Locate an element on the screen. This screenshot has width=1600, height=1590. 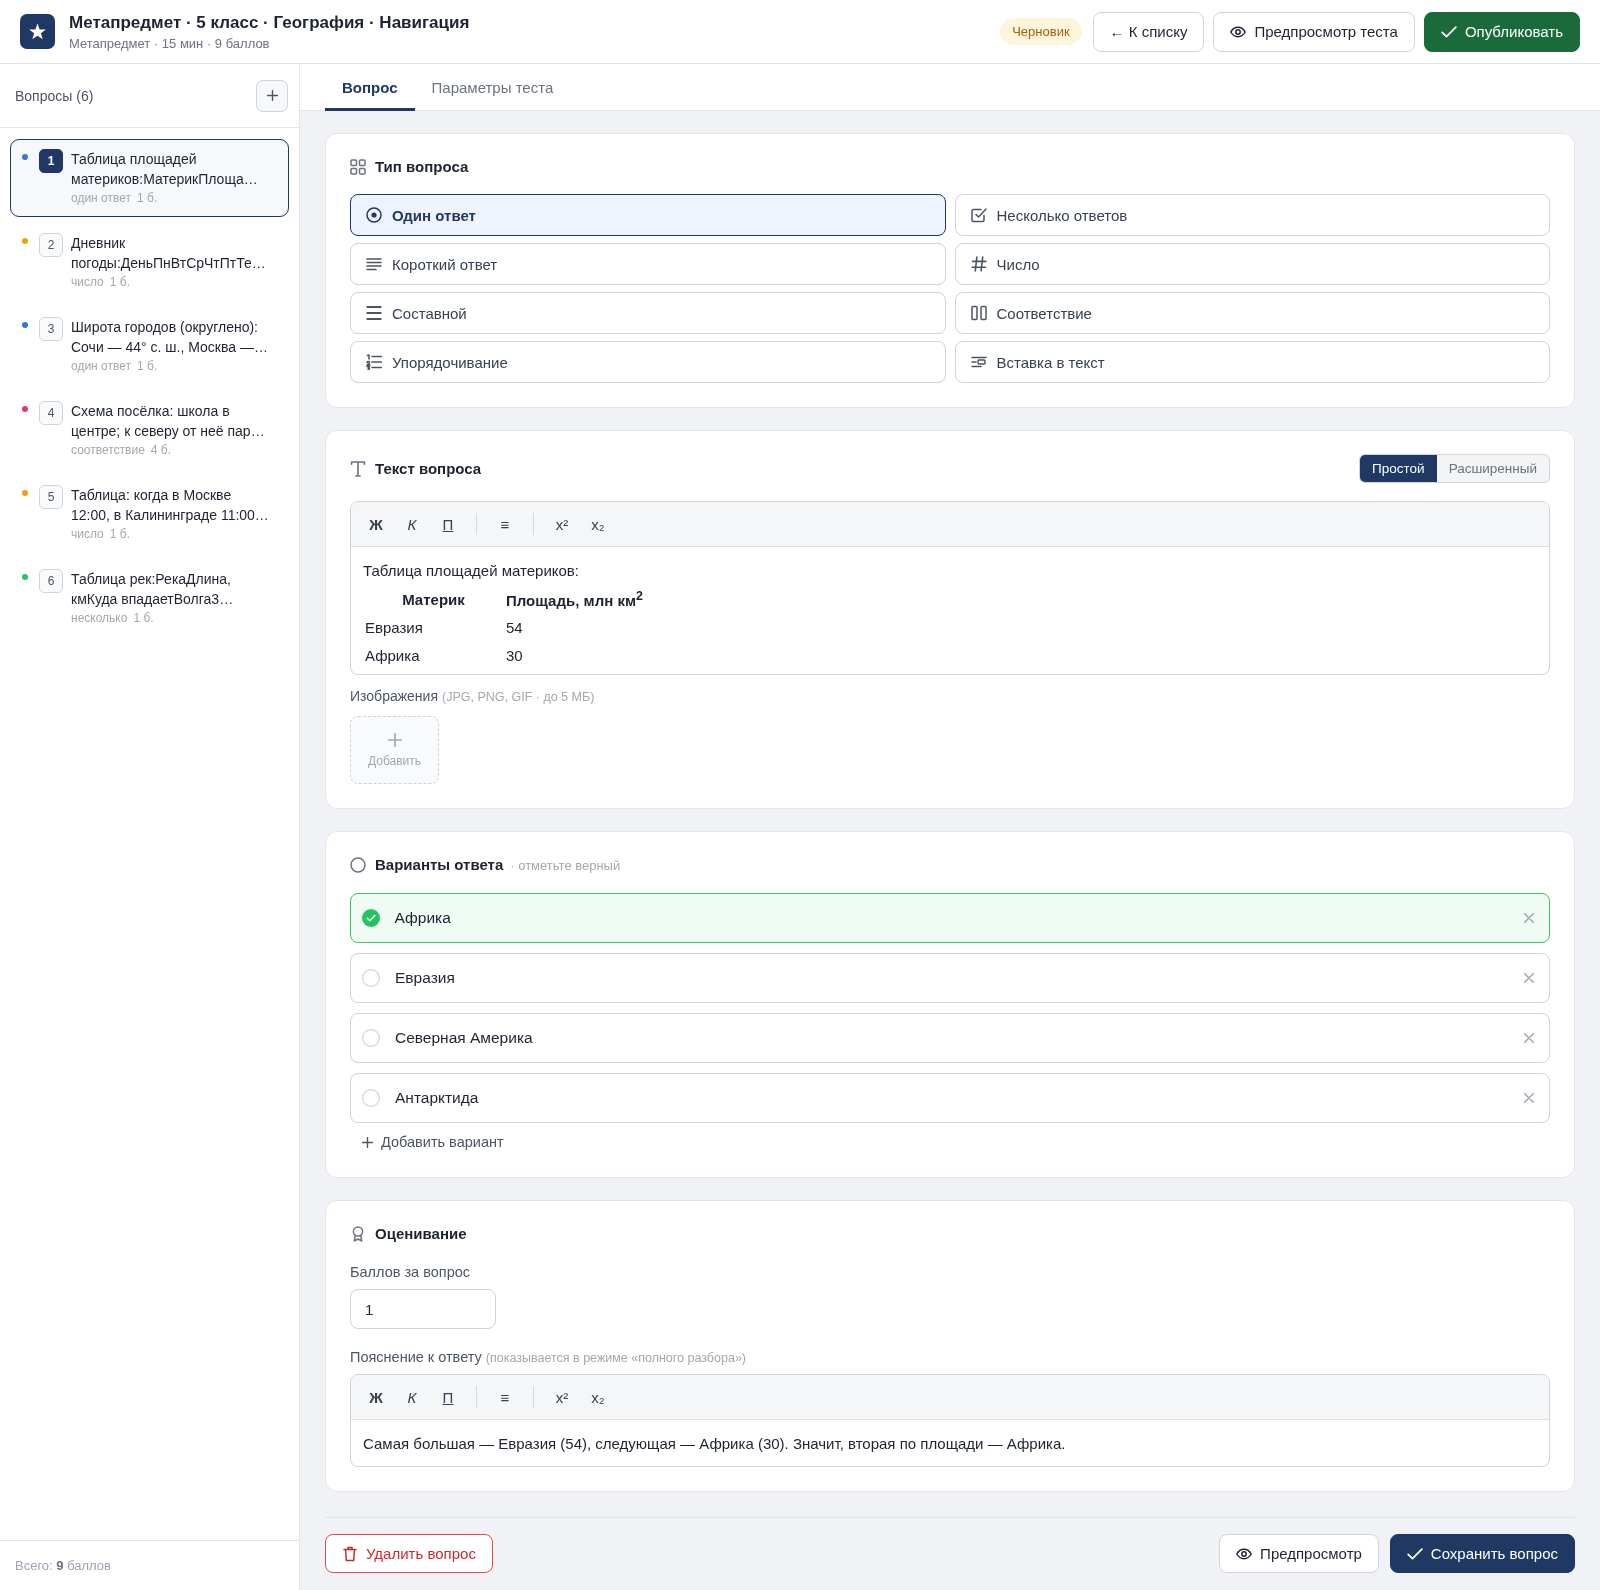
question-item: 1 Таблица площадей материков:МатерикПлоща… один ответ 1 б. is located at coordinates (149, 178).